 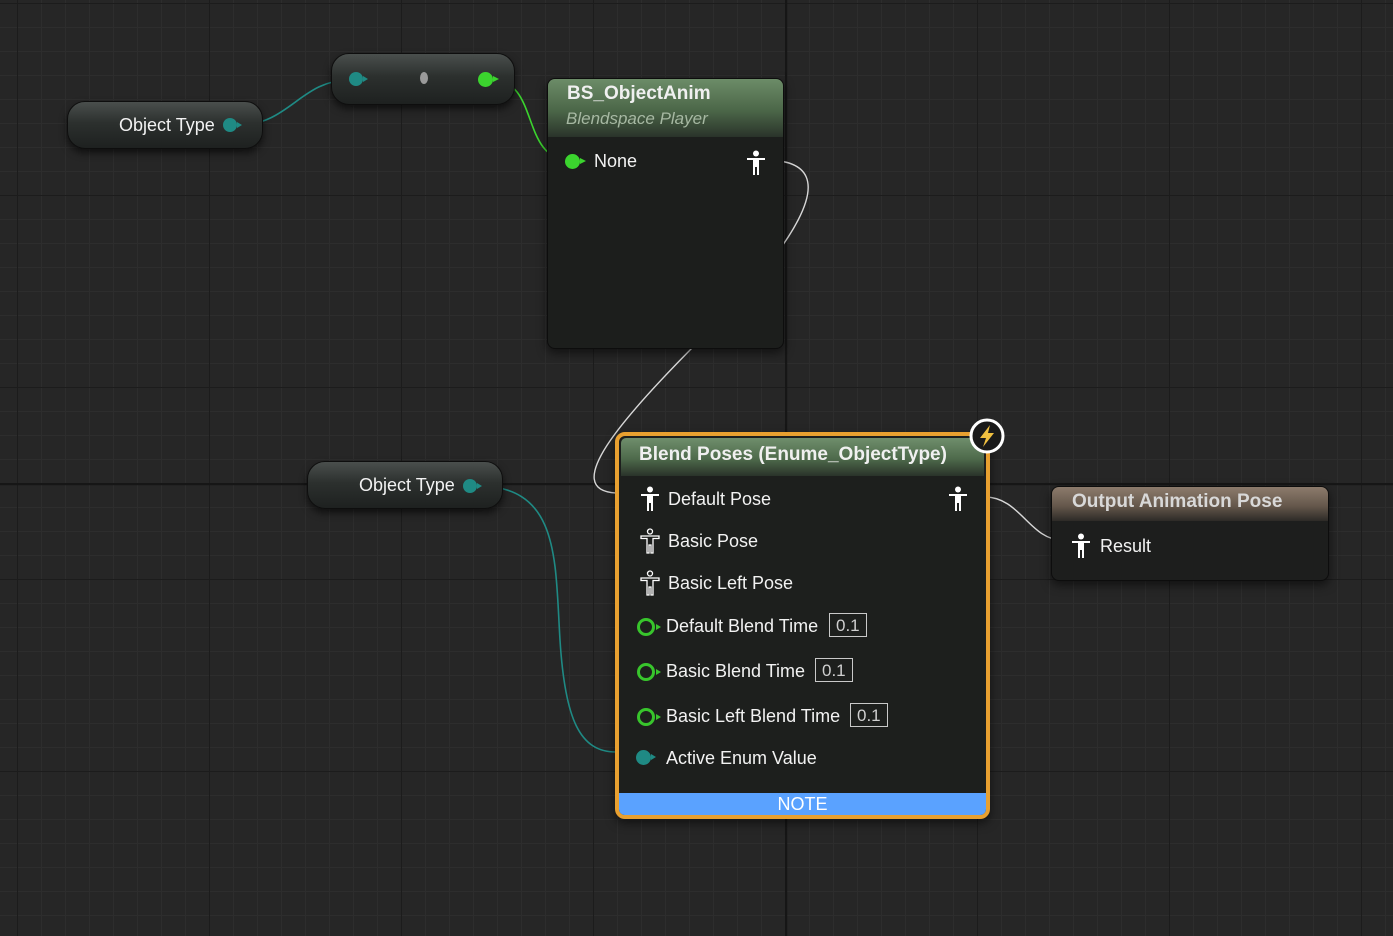 I want to click on note-bar: NOTE, so click(x=802, y=804).